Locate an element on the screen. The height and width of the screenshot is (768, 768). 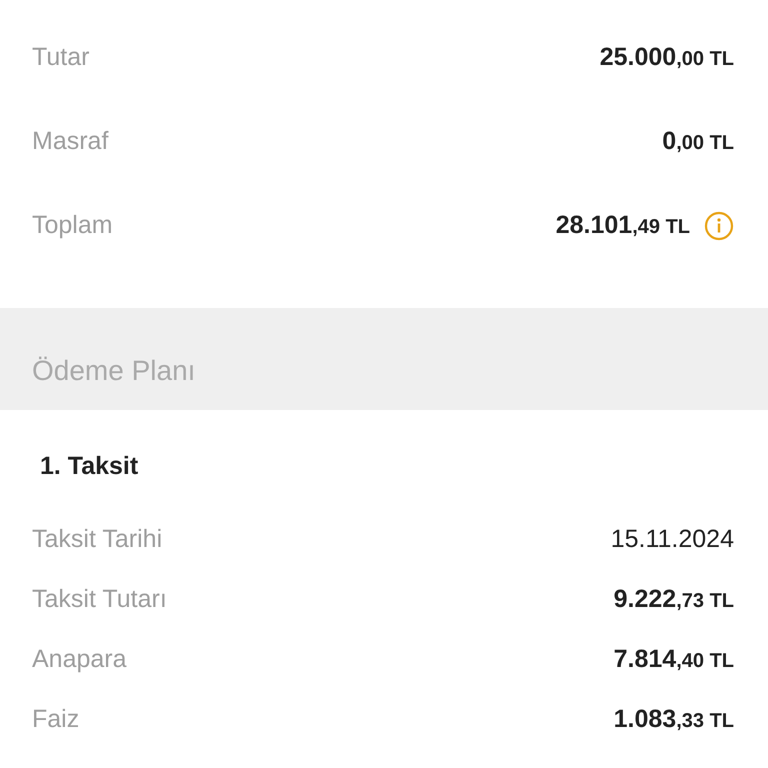
amount-value: 1.083,33 TL is located at coordinates (674, 719).